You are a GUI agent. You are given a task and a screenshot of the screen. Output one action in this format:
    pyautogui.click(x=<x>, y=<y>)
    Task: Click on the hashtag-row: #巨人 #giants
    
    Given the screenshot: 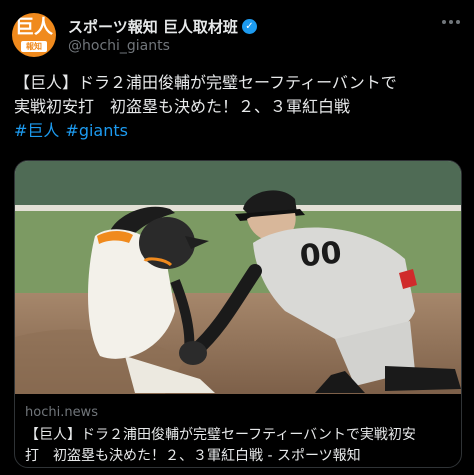 What is the action you would take?
    pyautogui.click(x=239, y=131)
    